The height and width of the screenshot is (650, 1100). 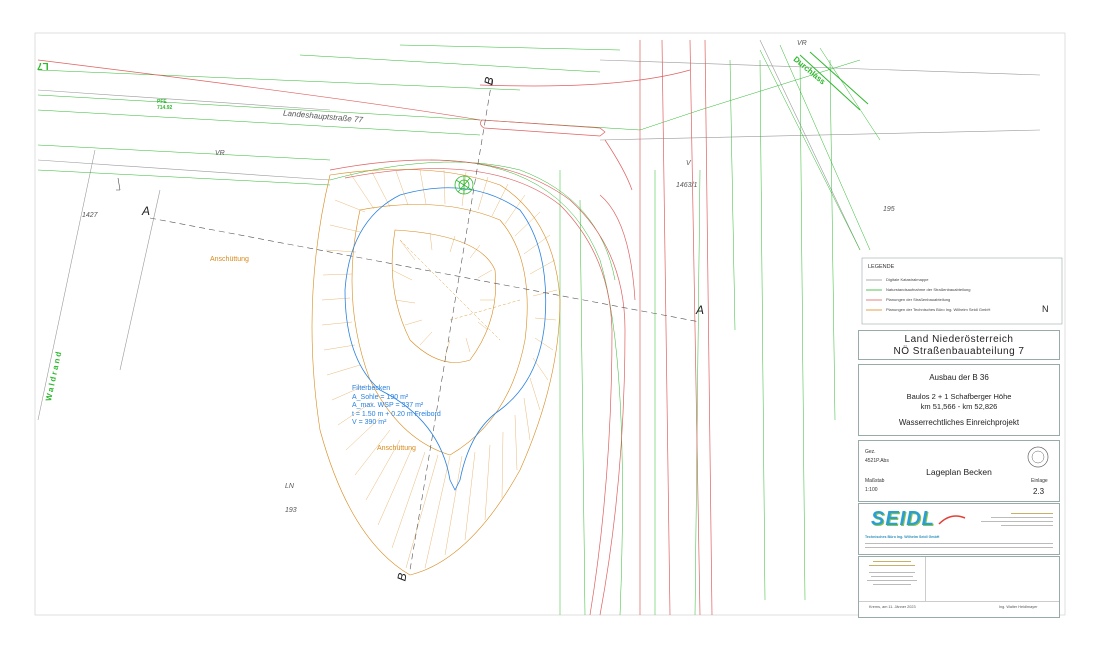 I want to click on filter-basin-area-max: A_max. WSP = 337 m², so click(x=388, y=405).